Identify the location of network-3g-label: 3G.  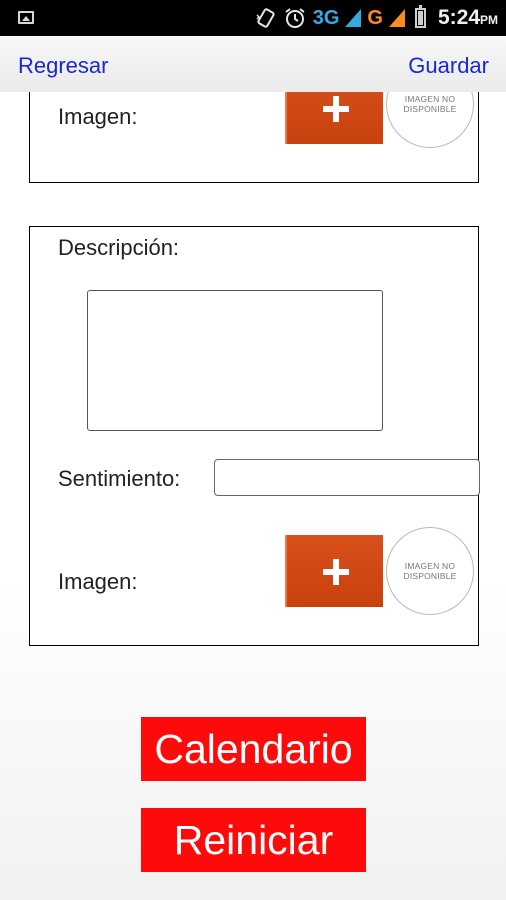
(326, 17).